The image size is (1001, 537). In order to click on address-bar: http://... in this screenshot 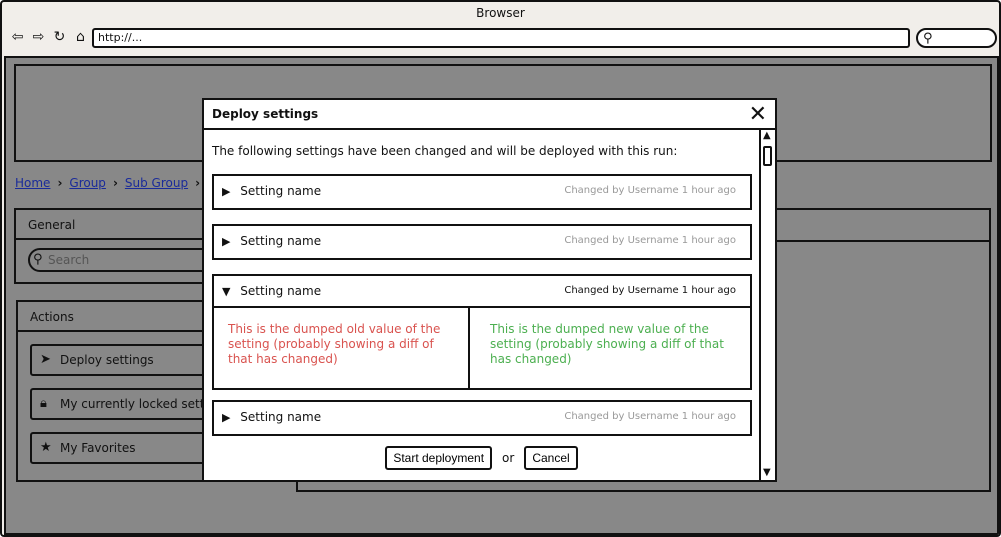, I will do `click(501, 38)`.